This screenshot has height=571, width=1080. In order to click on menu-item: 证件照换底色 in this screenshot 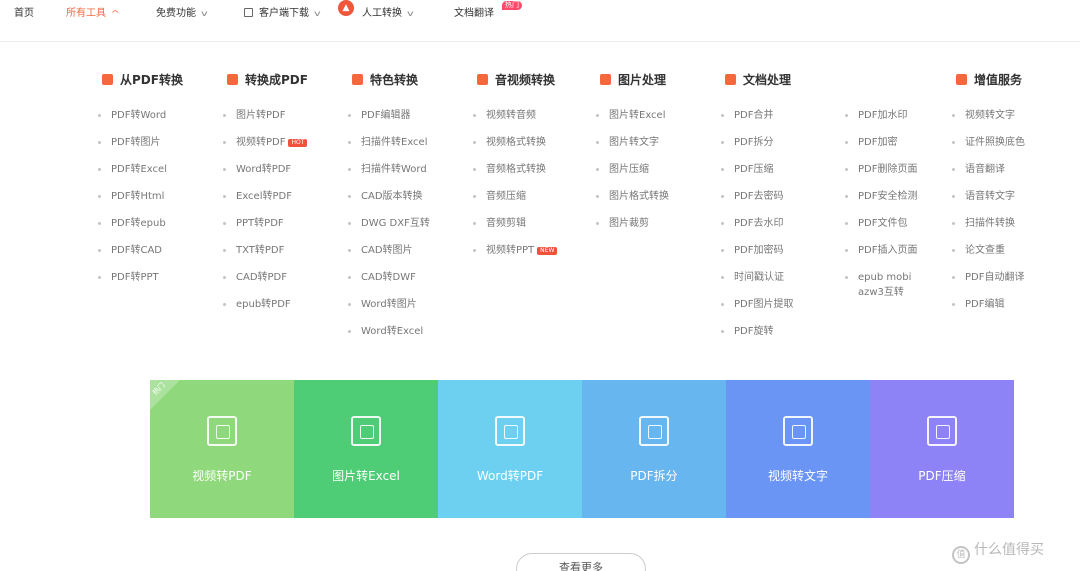, I will do `click(988, 148)`.